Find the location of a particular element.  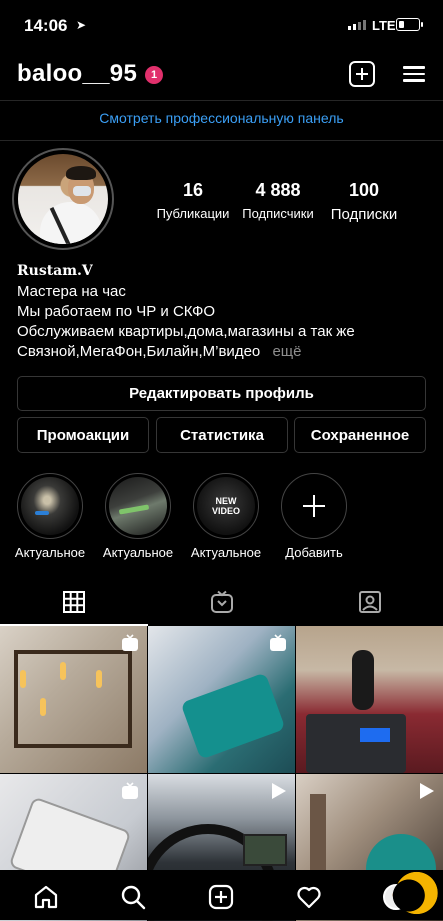

nav-new-post is located at coordinates (221, 897).